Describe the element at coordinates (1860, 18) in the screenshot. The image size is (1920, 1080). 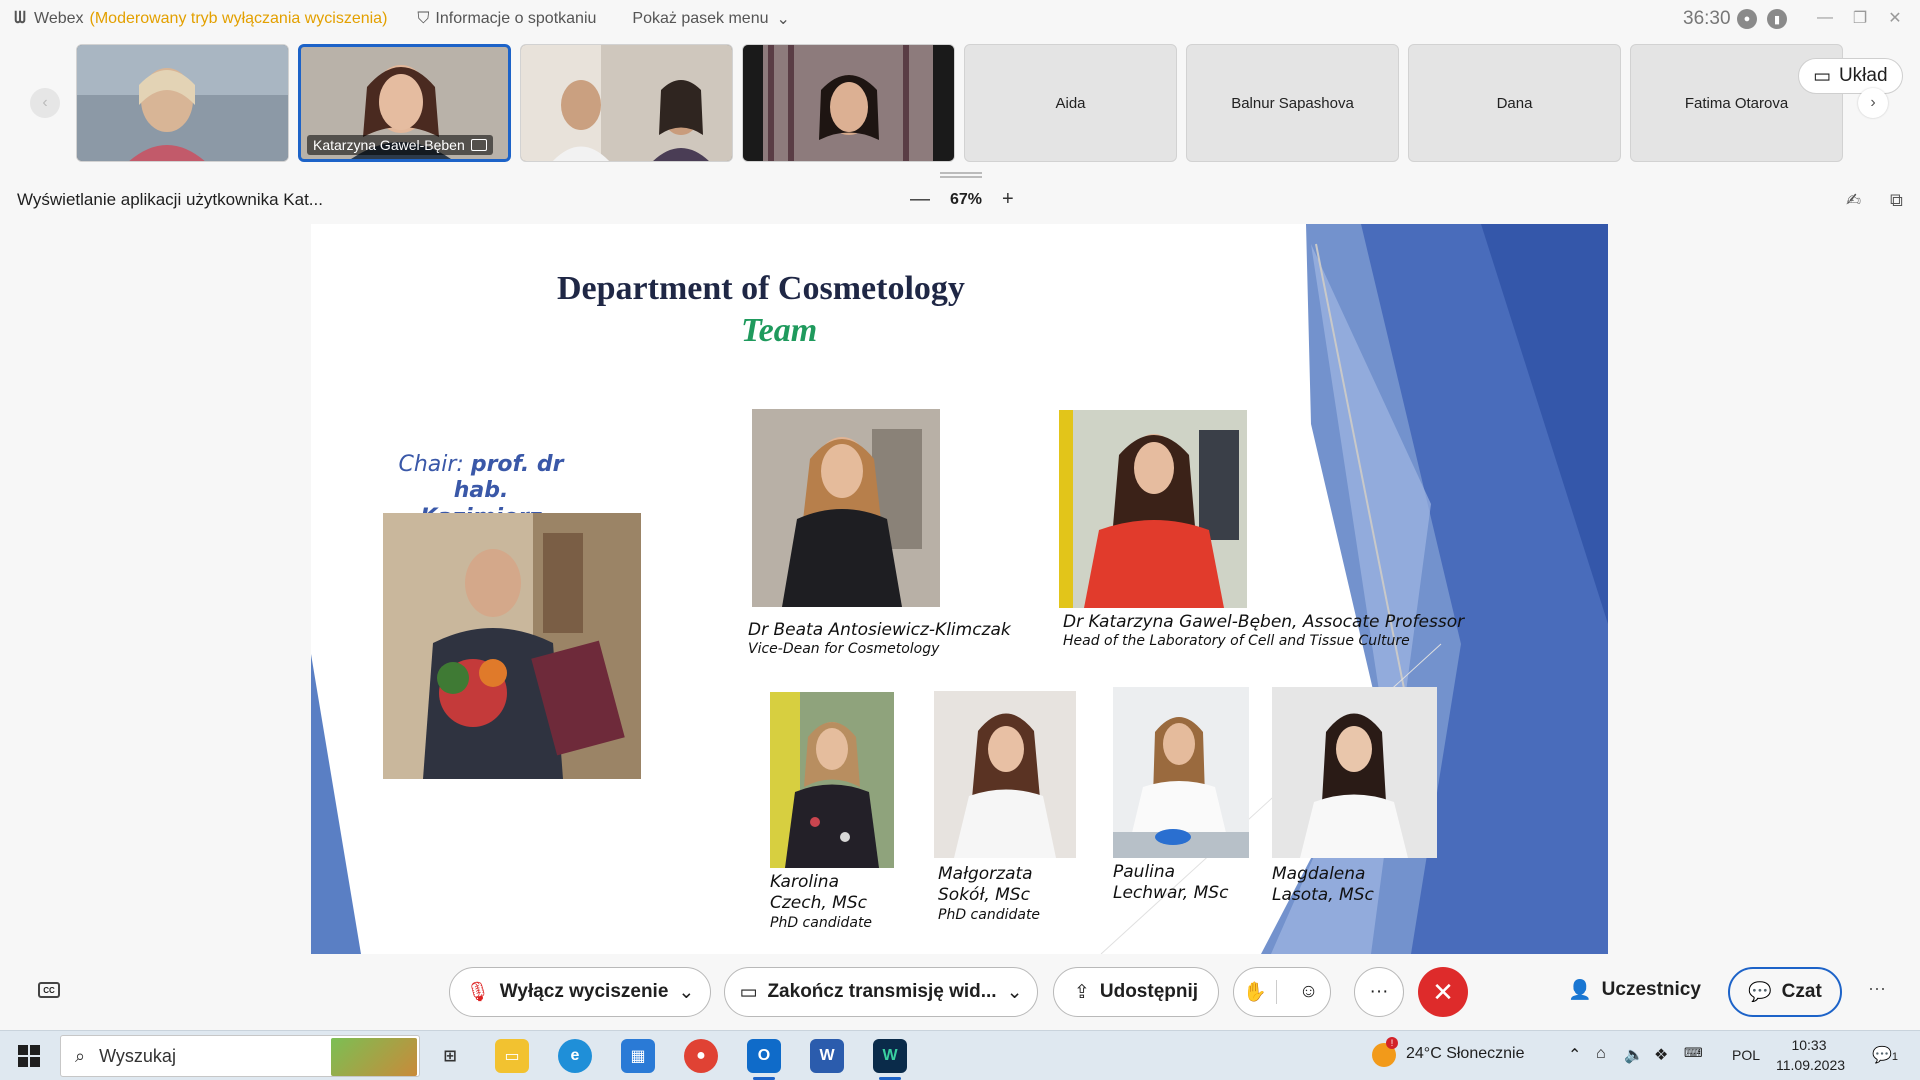
I see `restore-icon: ❐` at that location.